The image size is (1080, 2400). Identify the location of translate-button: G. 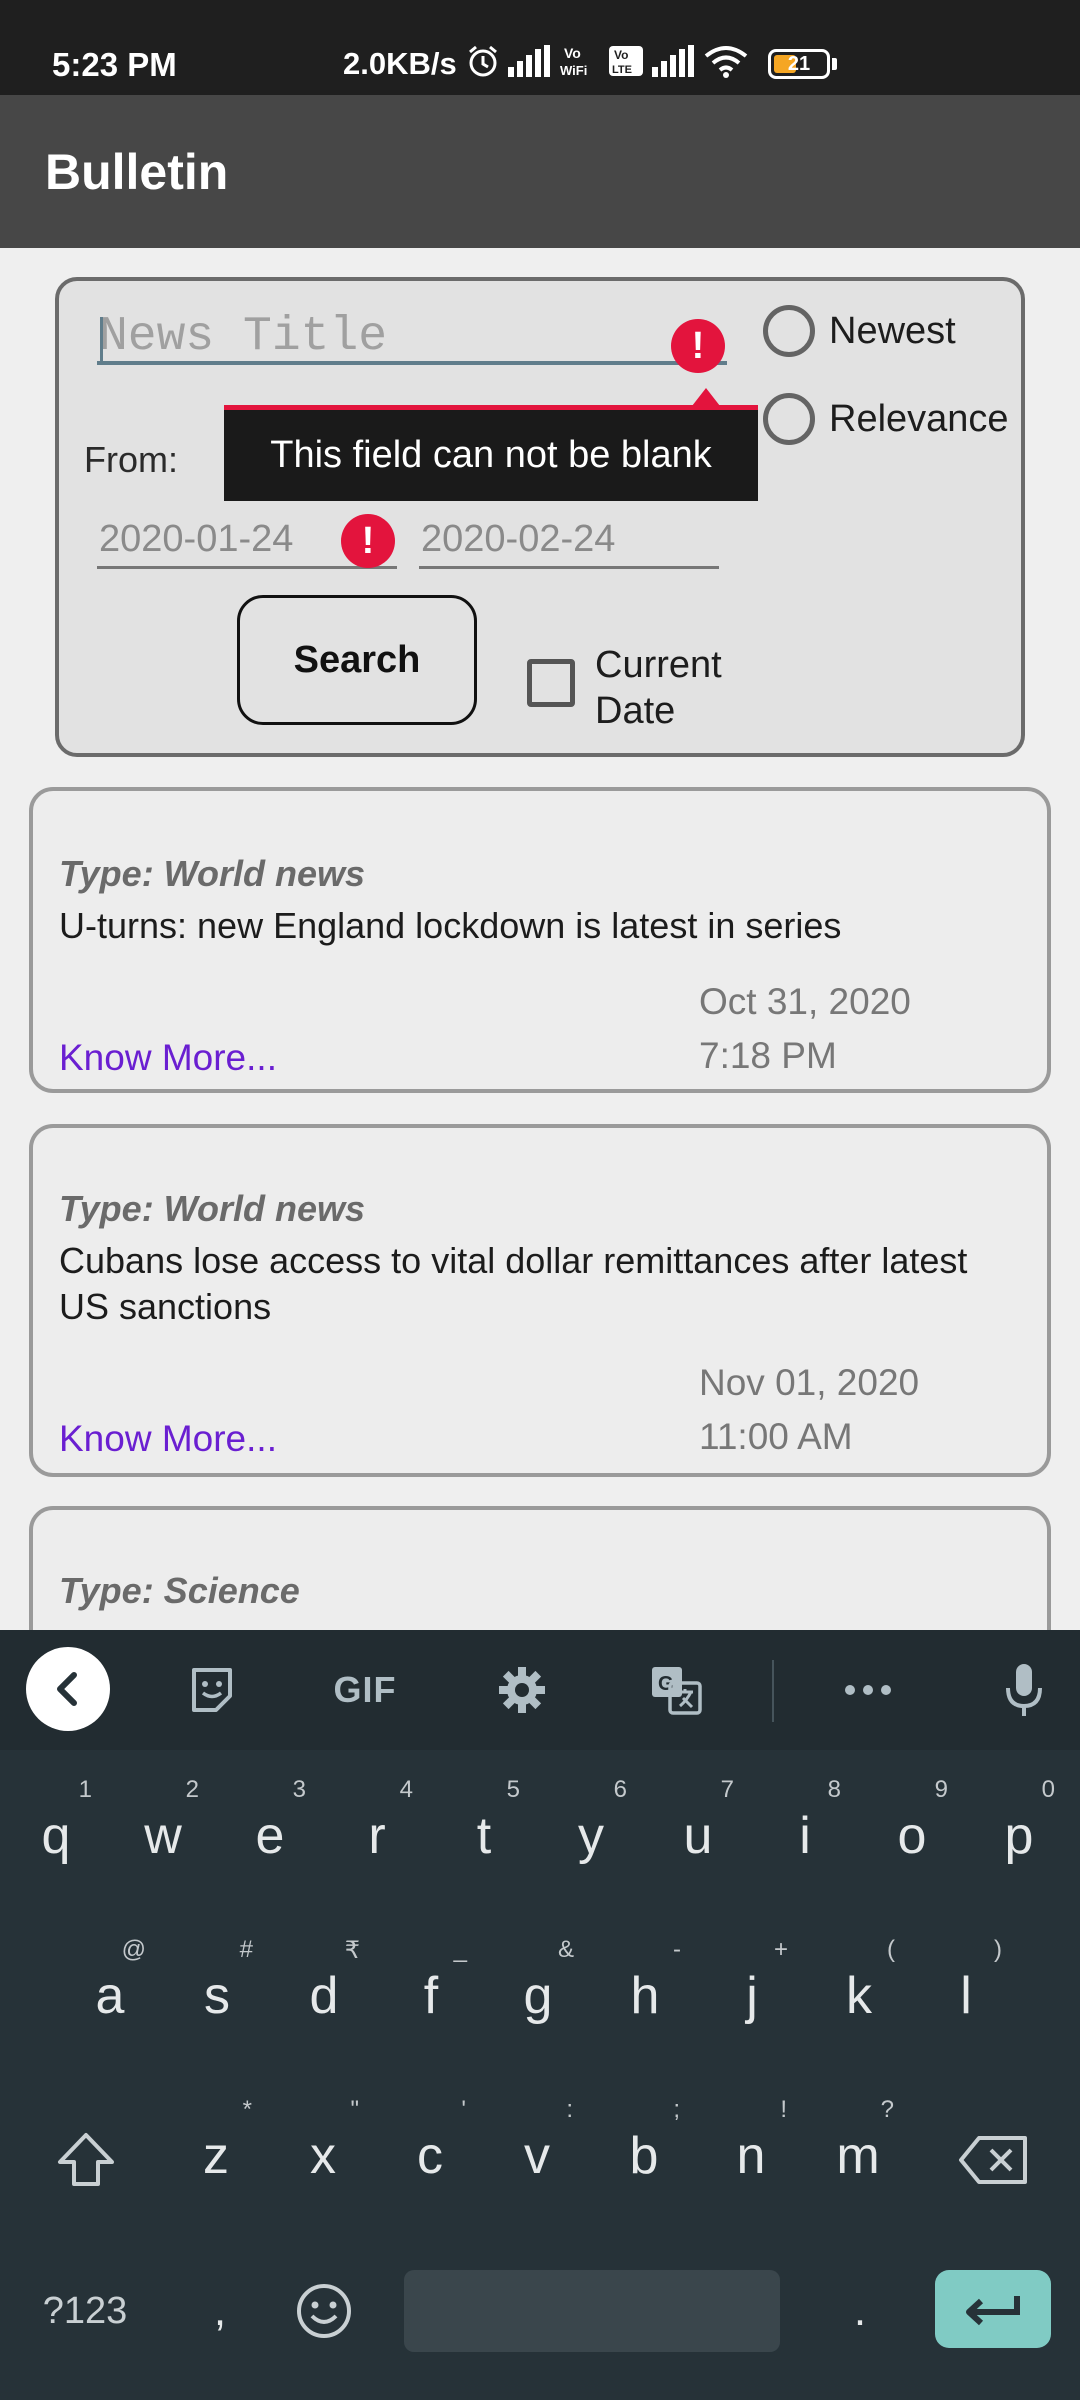
(676, 1690).